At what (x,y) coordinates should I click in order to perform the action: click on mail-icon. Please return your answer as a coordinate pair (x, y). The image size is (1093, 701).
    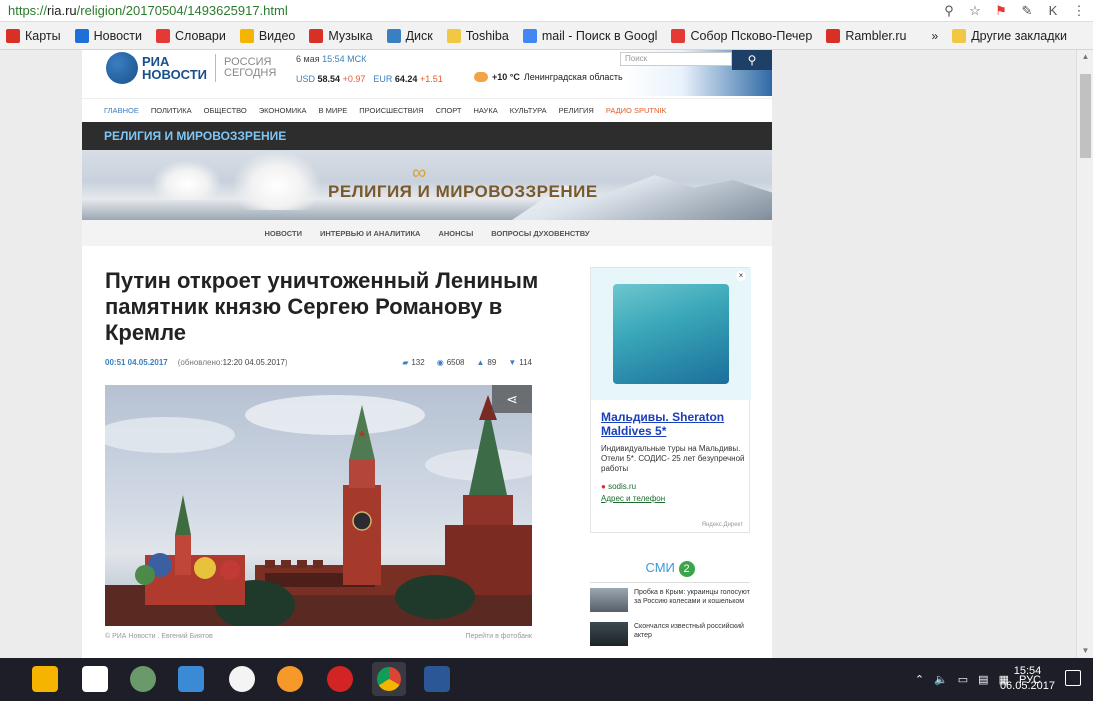
    Looking at the image, I should click on (191, 679).